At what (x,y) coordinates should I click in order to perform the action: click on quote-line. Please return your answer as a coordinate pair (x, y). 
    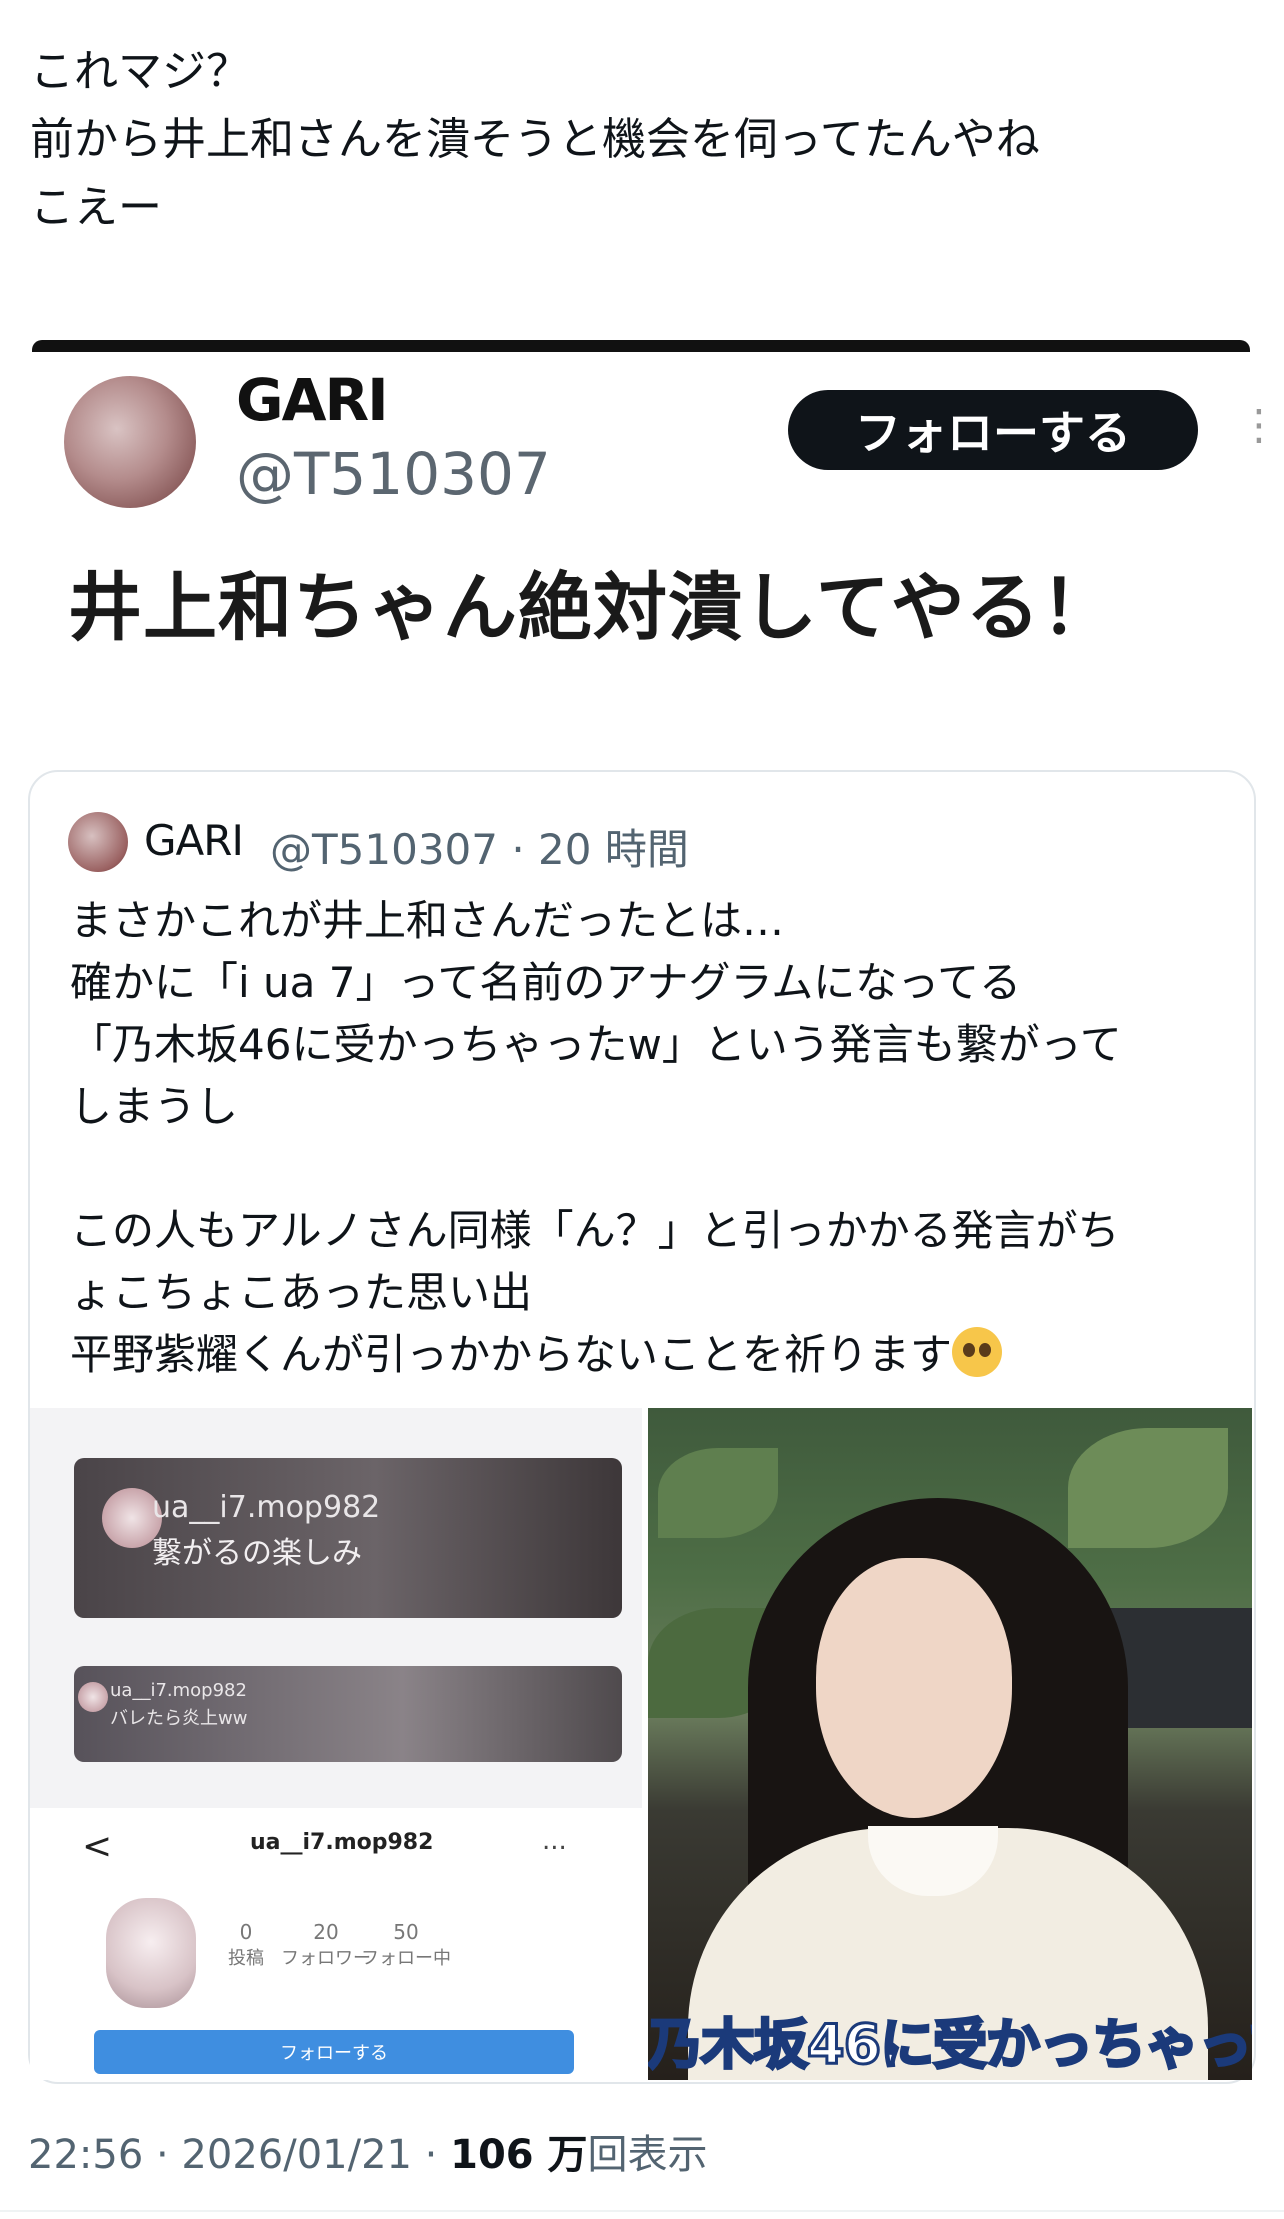
    Looking at the image, I should click on (650, 1169).